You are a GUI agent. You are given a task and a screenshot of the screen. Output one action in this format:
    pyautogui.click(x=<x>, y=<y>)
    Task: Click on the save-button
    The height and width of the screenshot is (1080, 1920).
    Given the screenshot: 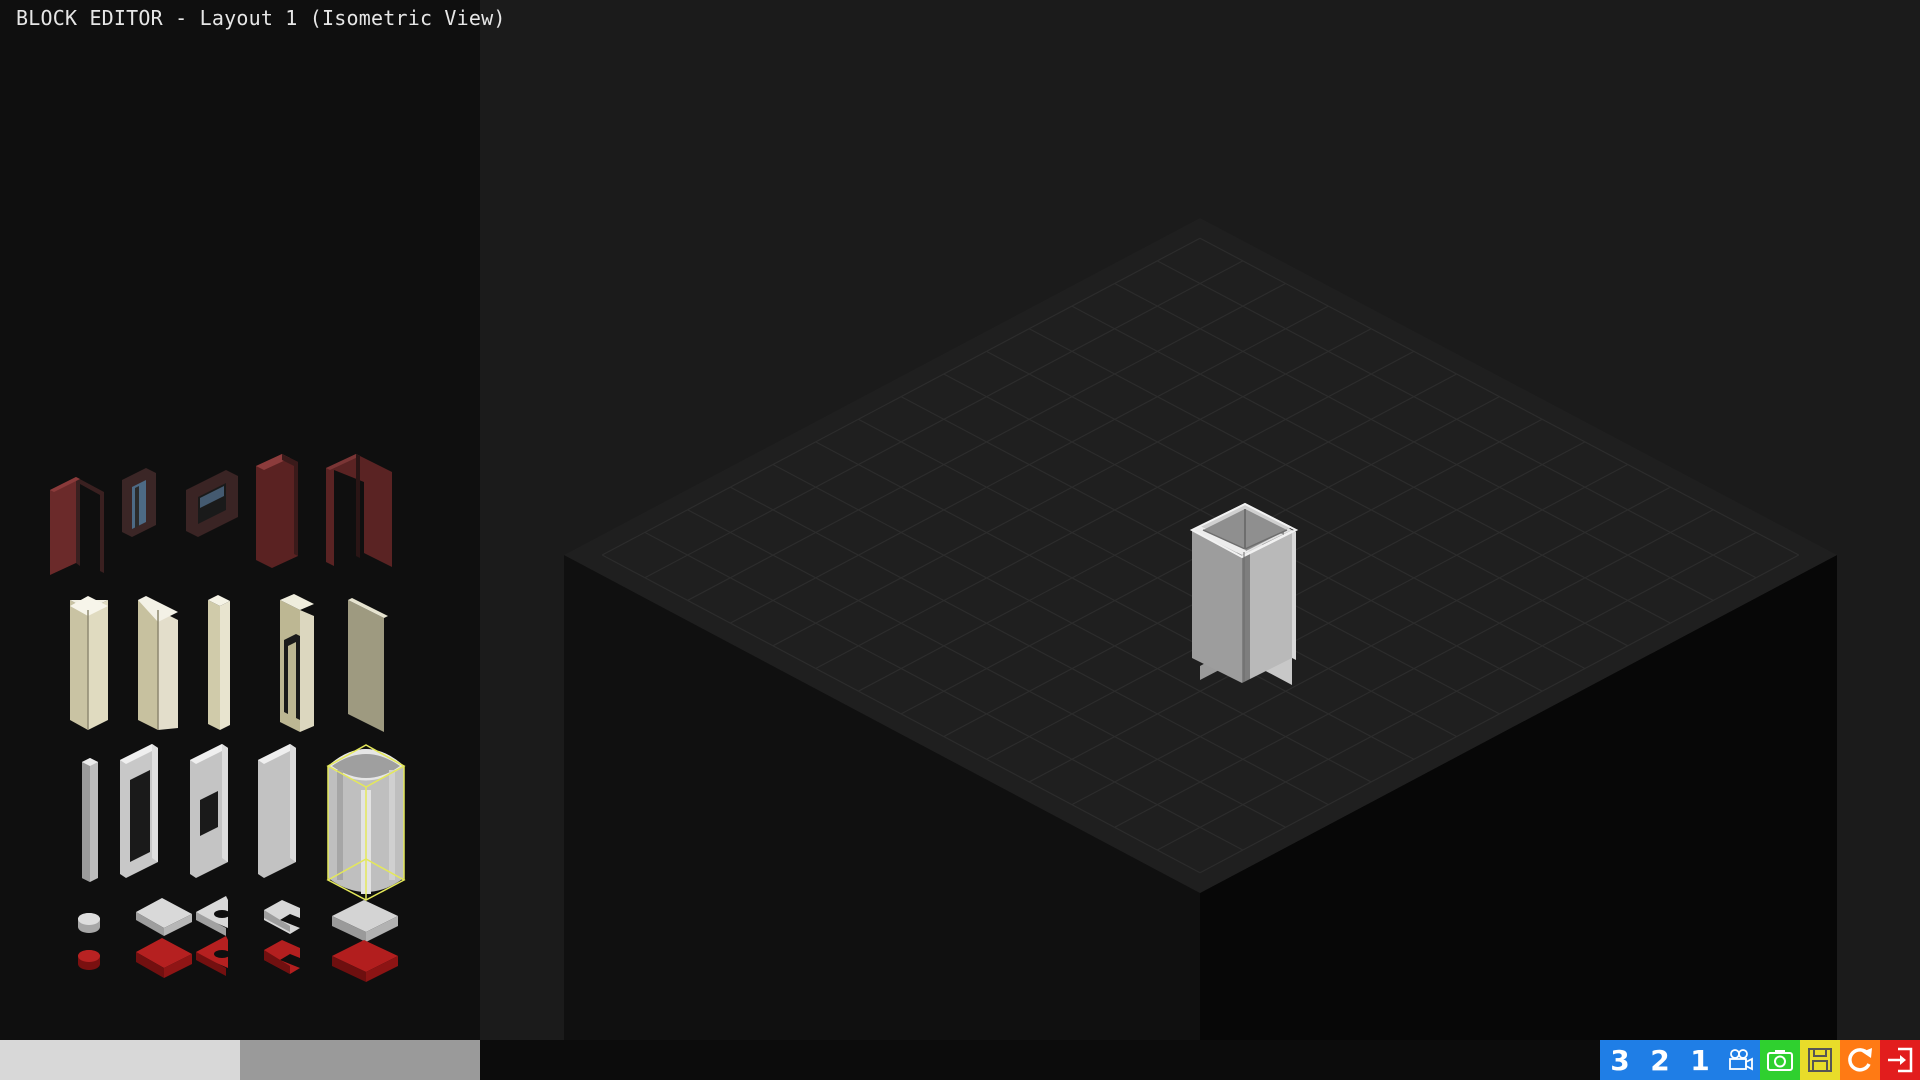 What is the action you would take?
    pyautogui.click(x=1820, y=1060)
    